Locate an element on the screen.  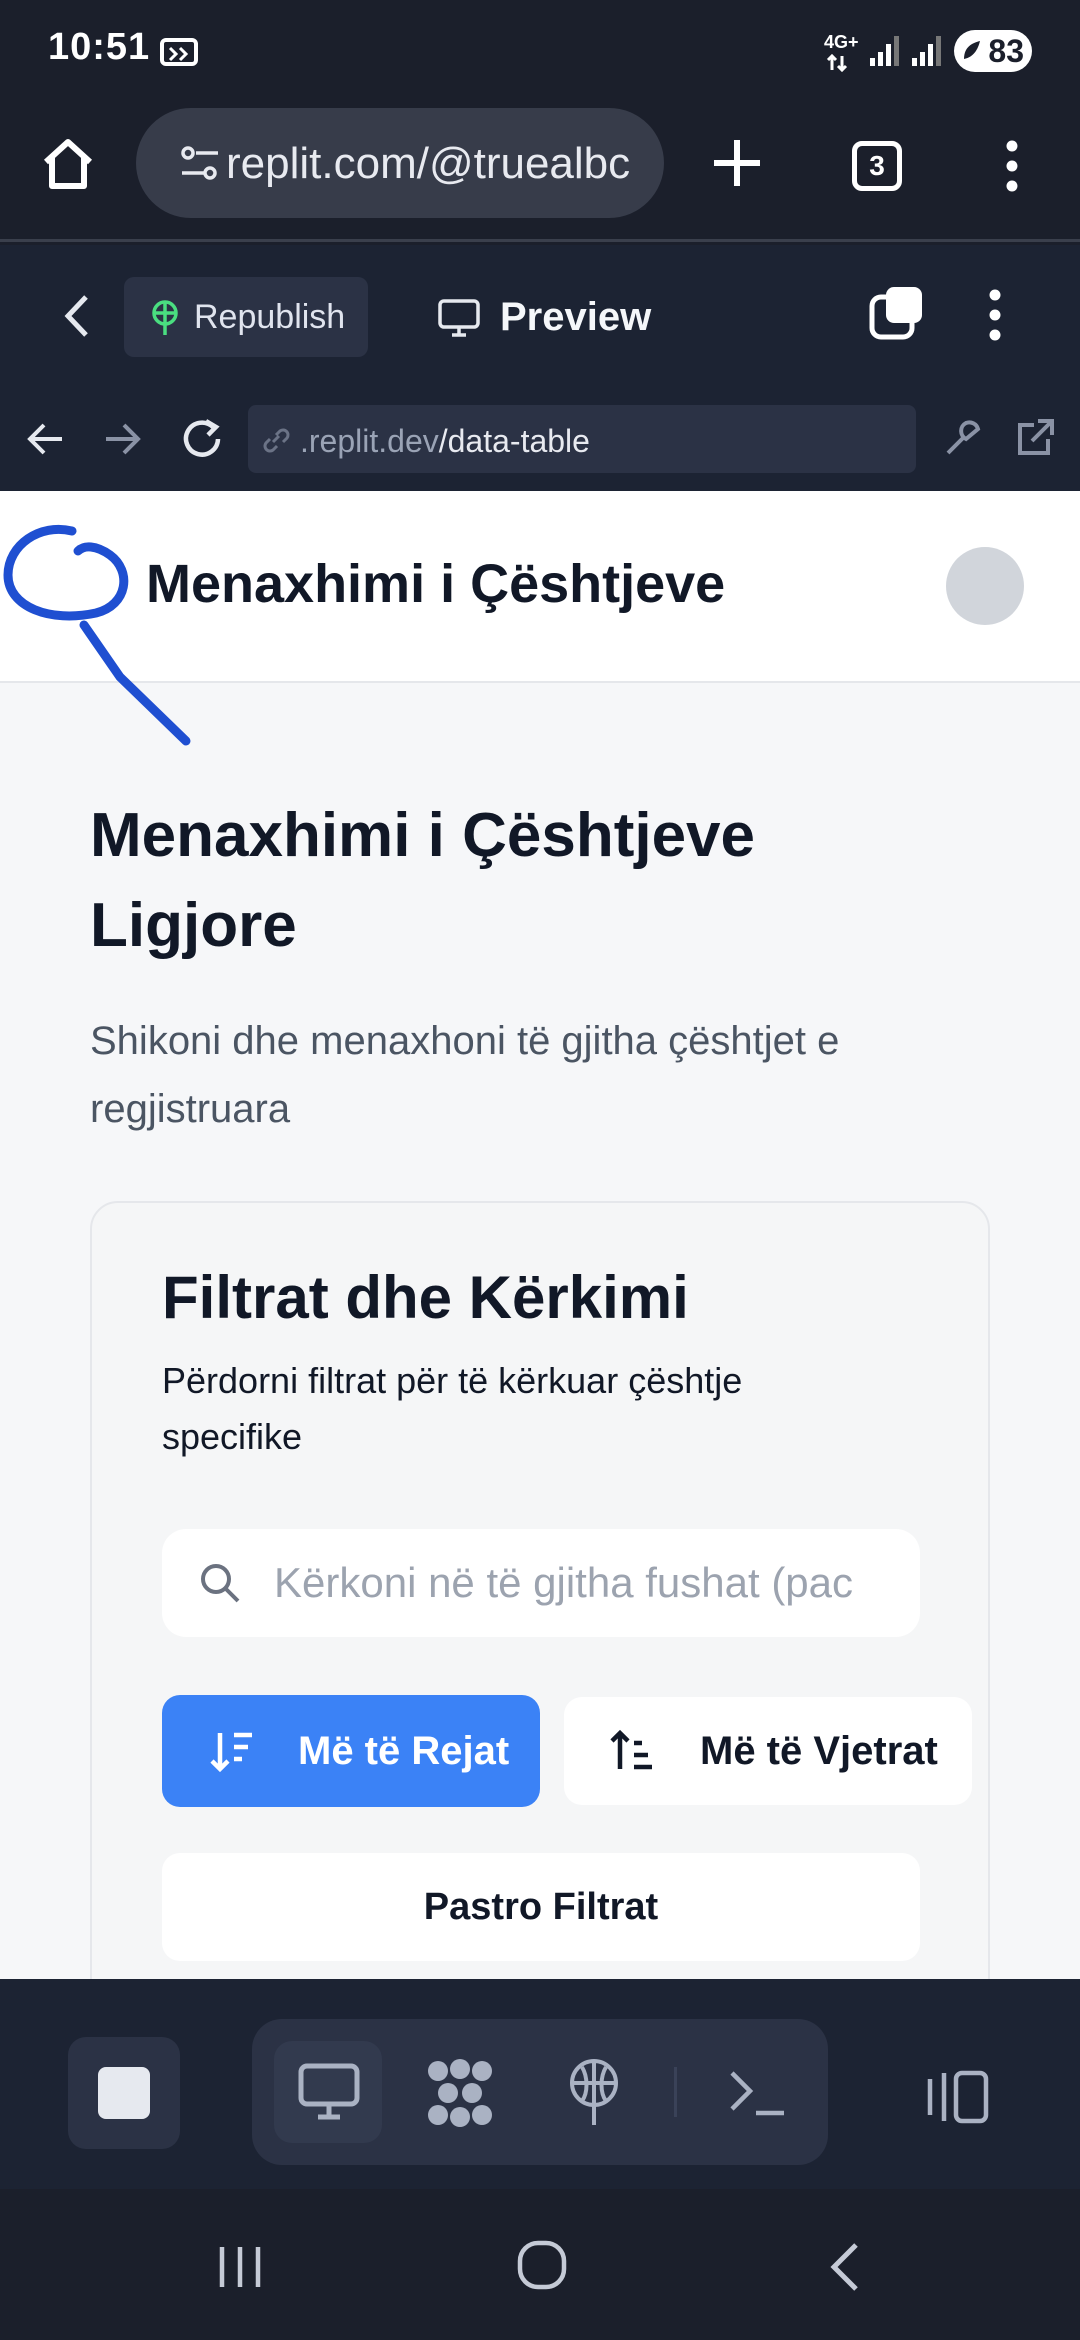
sort-ascending-icon is located at coordinates (631, 1749).